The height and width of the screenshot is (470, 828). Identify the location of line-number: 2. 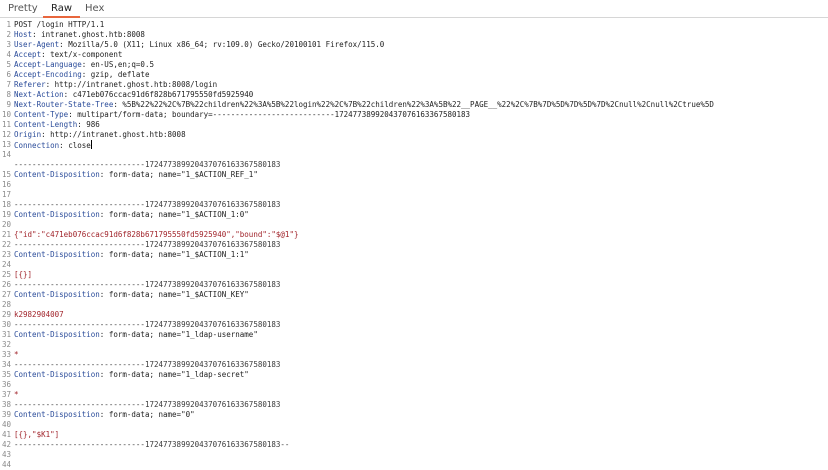
(8, 34).